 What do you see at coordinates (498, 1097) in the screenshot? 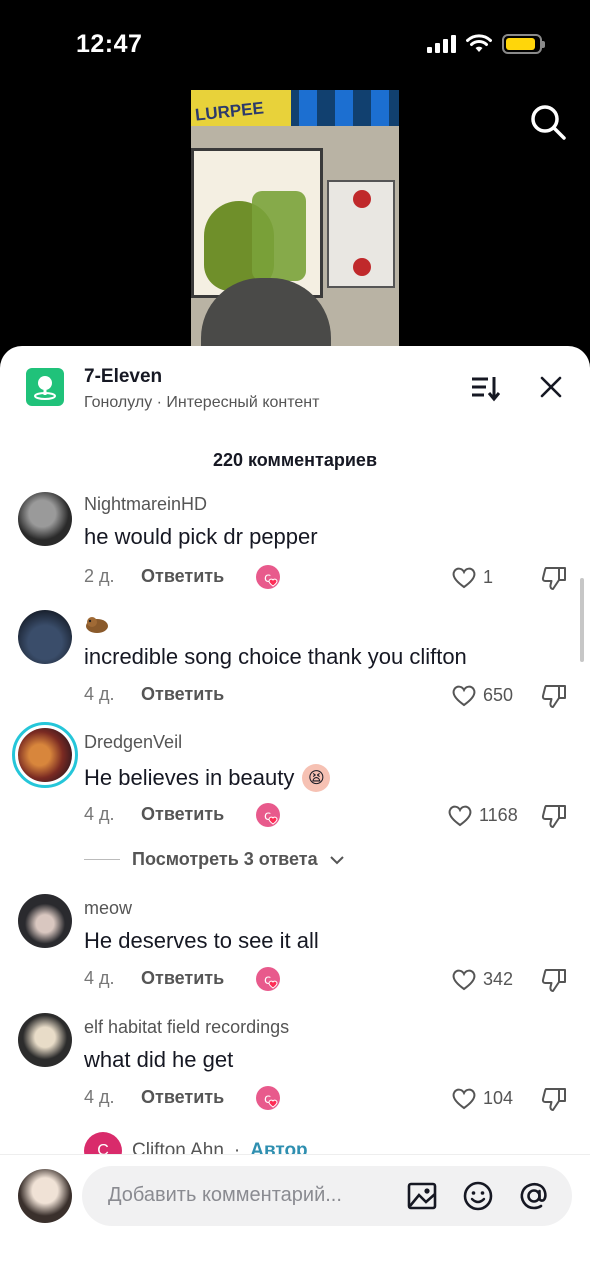
I see `like-count: 104` at bounding box center [498, 1097].